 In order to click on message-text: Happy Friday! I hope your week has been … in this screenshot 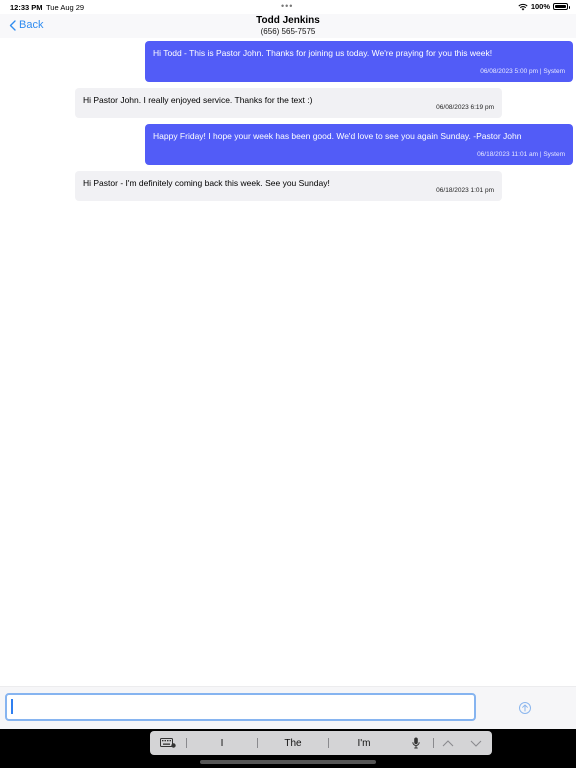, I will do `click(337, 136)`.